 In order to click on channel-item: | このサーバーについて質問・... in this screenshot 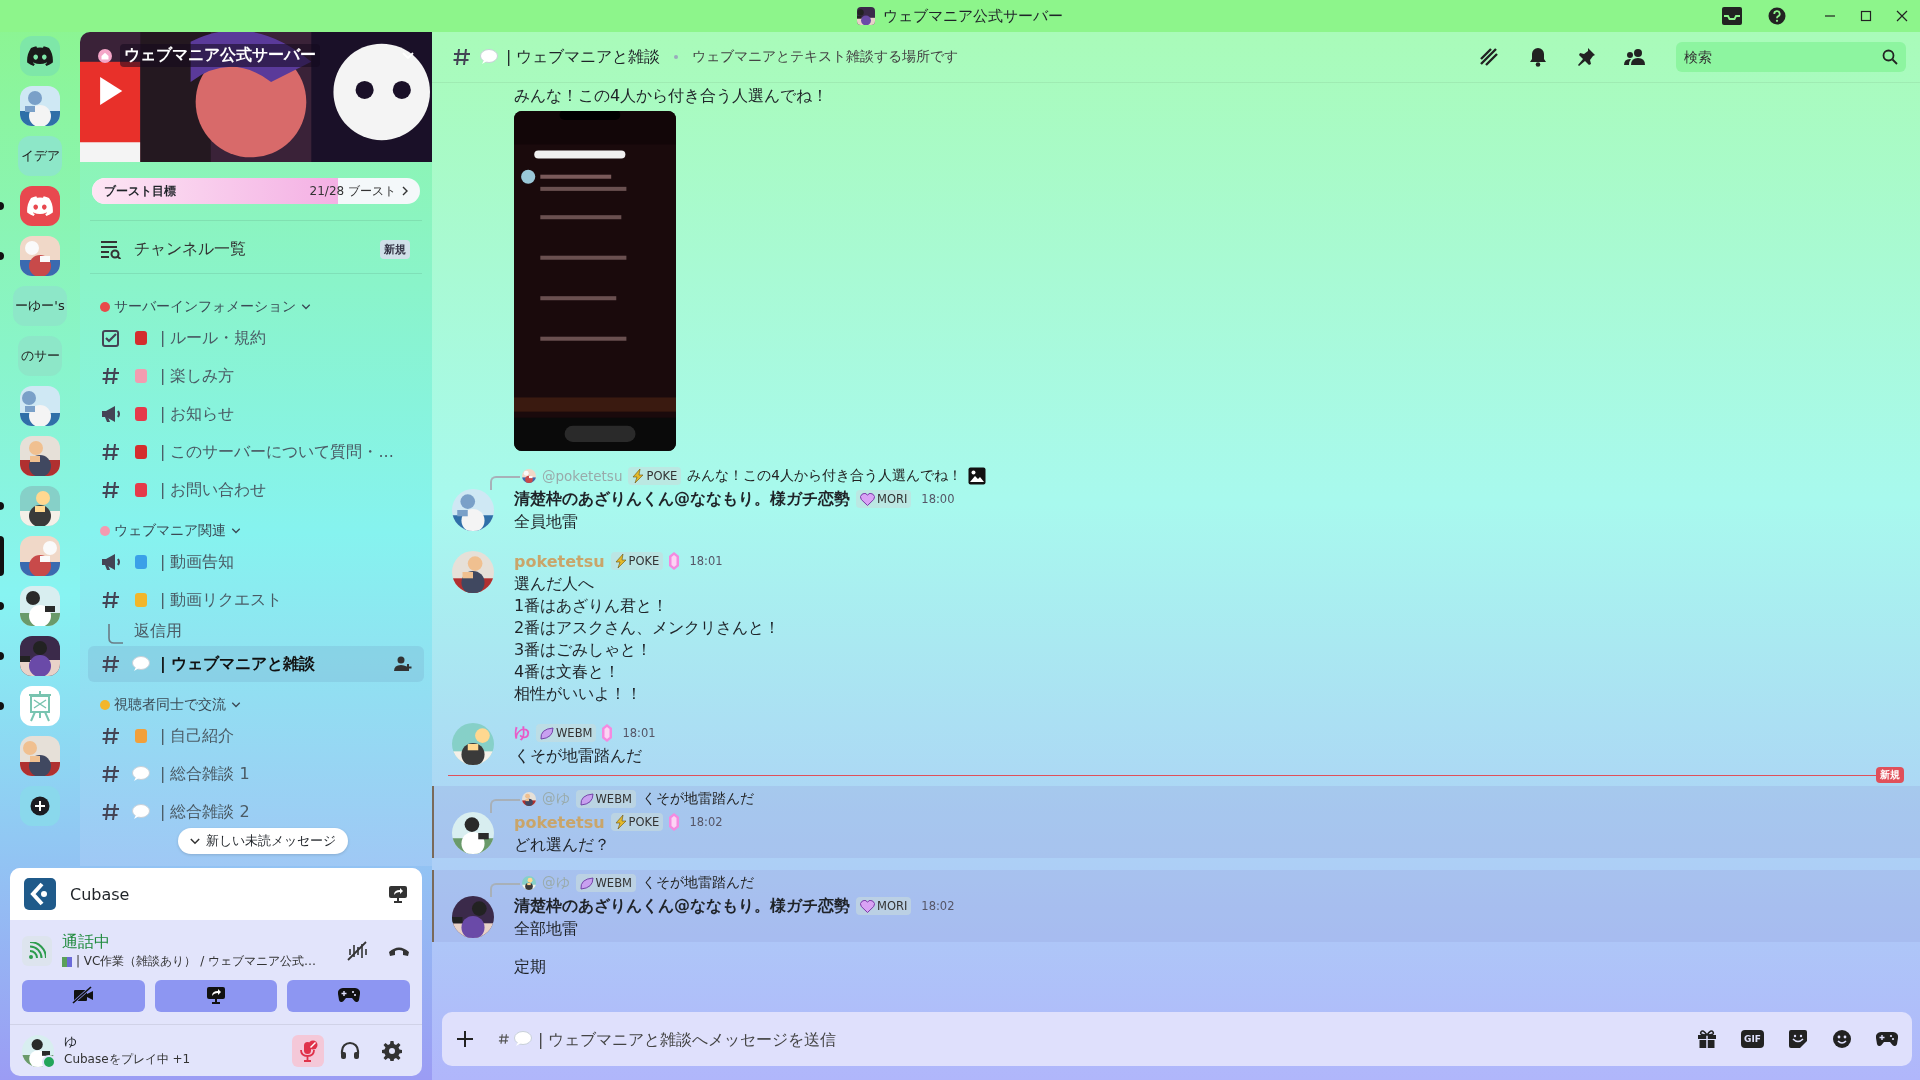, I will do `click(256, 452)`.